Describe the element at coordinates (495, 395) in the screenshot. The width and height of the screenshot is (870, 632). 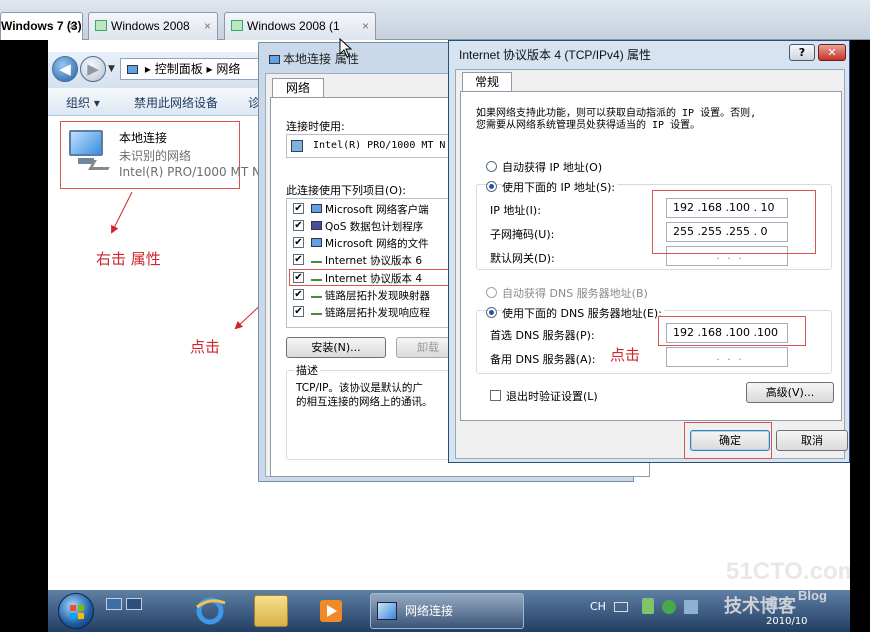
I see `validate-checkbox` at that location.